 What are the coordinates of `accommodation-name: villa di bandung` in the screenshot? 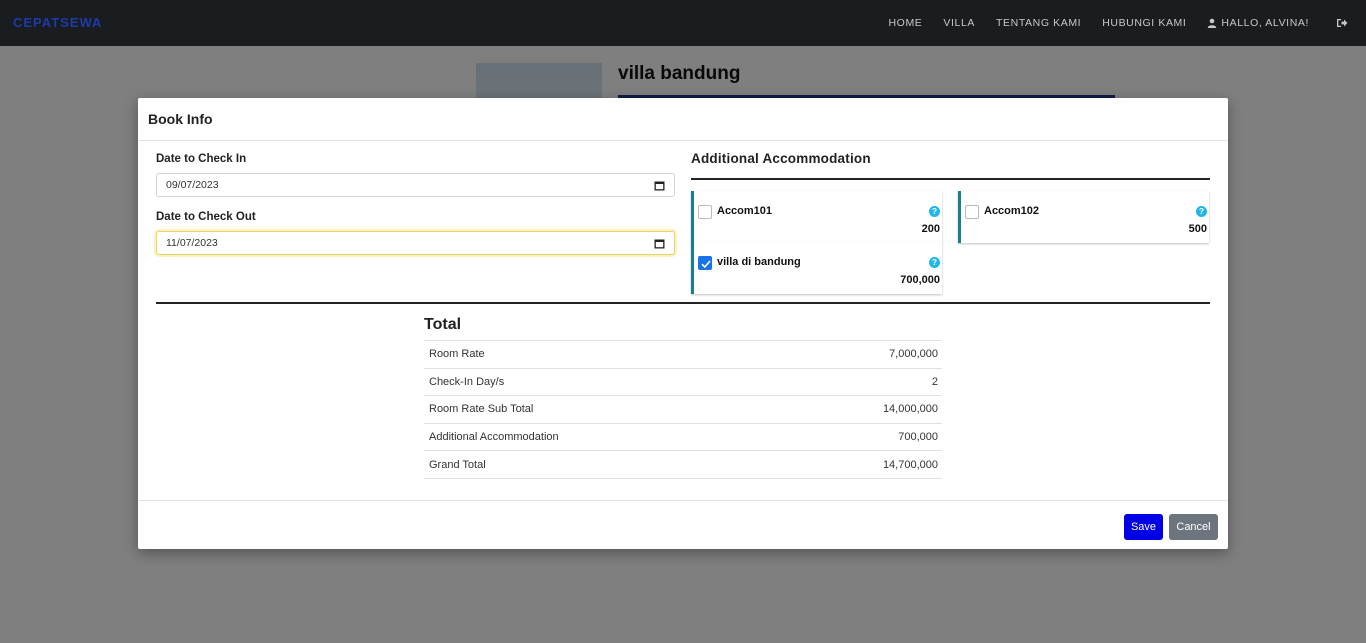 It's located at (759, 262).